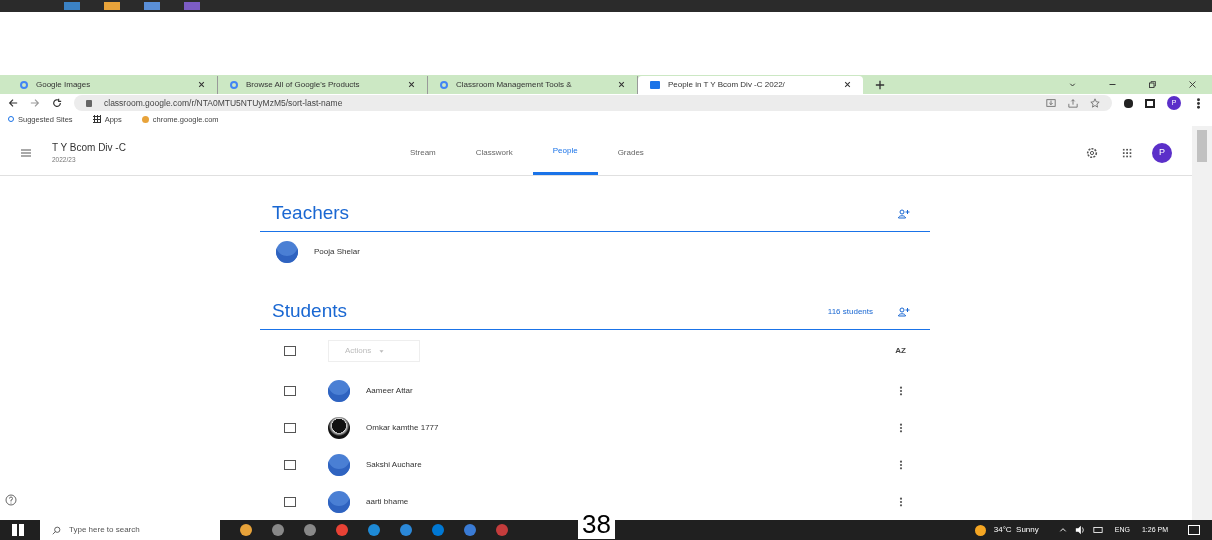 The width and height of the screenshot is (1212, 540). What do you see at coordinates (565, 152) in the screenshot?
I see `nav-tab: People` at bounding box center [565, 152].